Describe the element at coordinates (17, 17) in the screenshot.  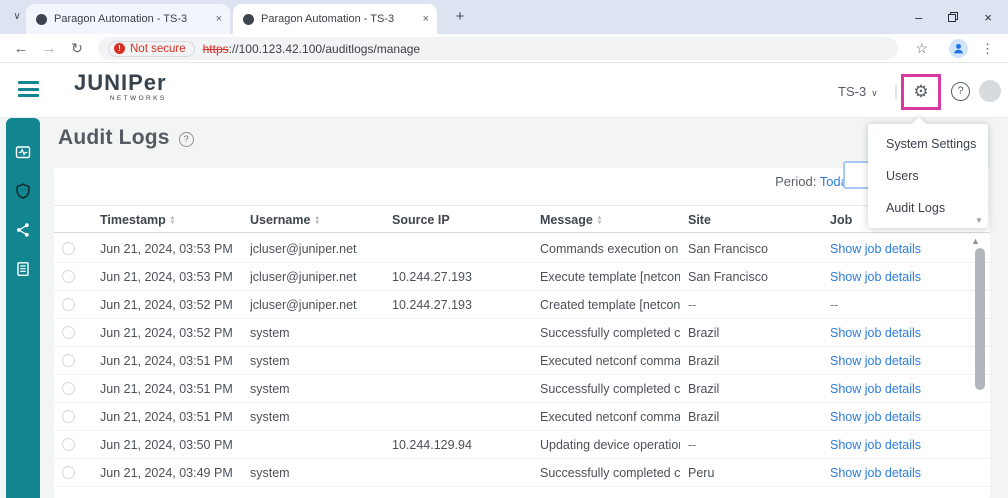
I see `tab-search-icon: ∨` at that location.